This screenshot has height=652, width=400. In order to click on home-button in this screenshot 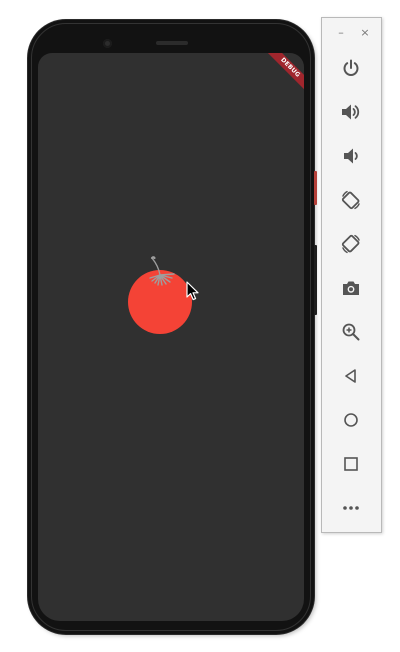, I will do `click(351, 420)`.